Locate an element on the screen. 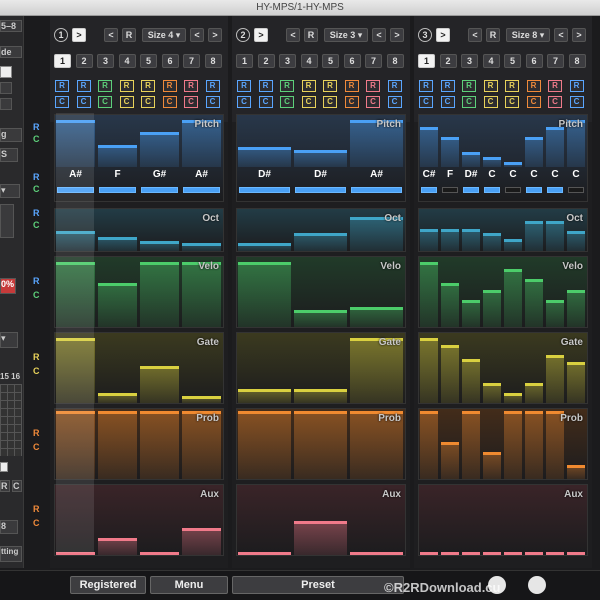  lane-pitch: A# F G# A# Pitch is located at coordinates (139, 158).